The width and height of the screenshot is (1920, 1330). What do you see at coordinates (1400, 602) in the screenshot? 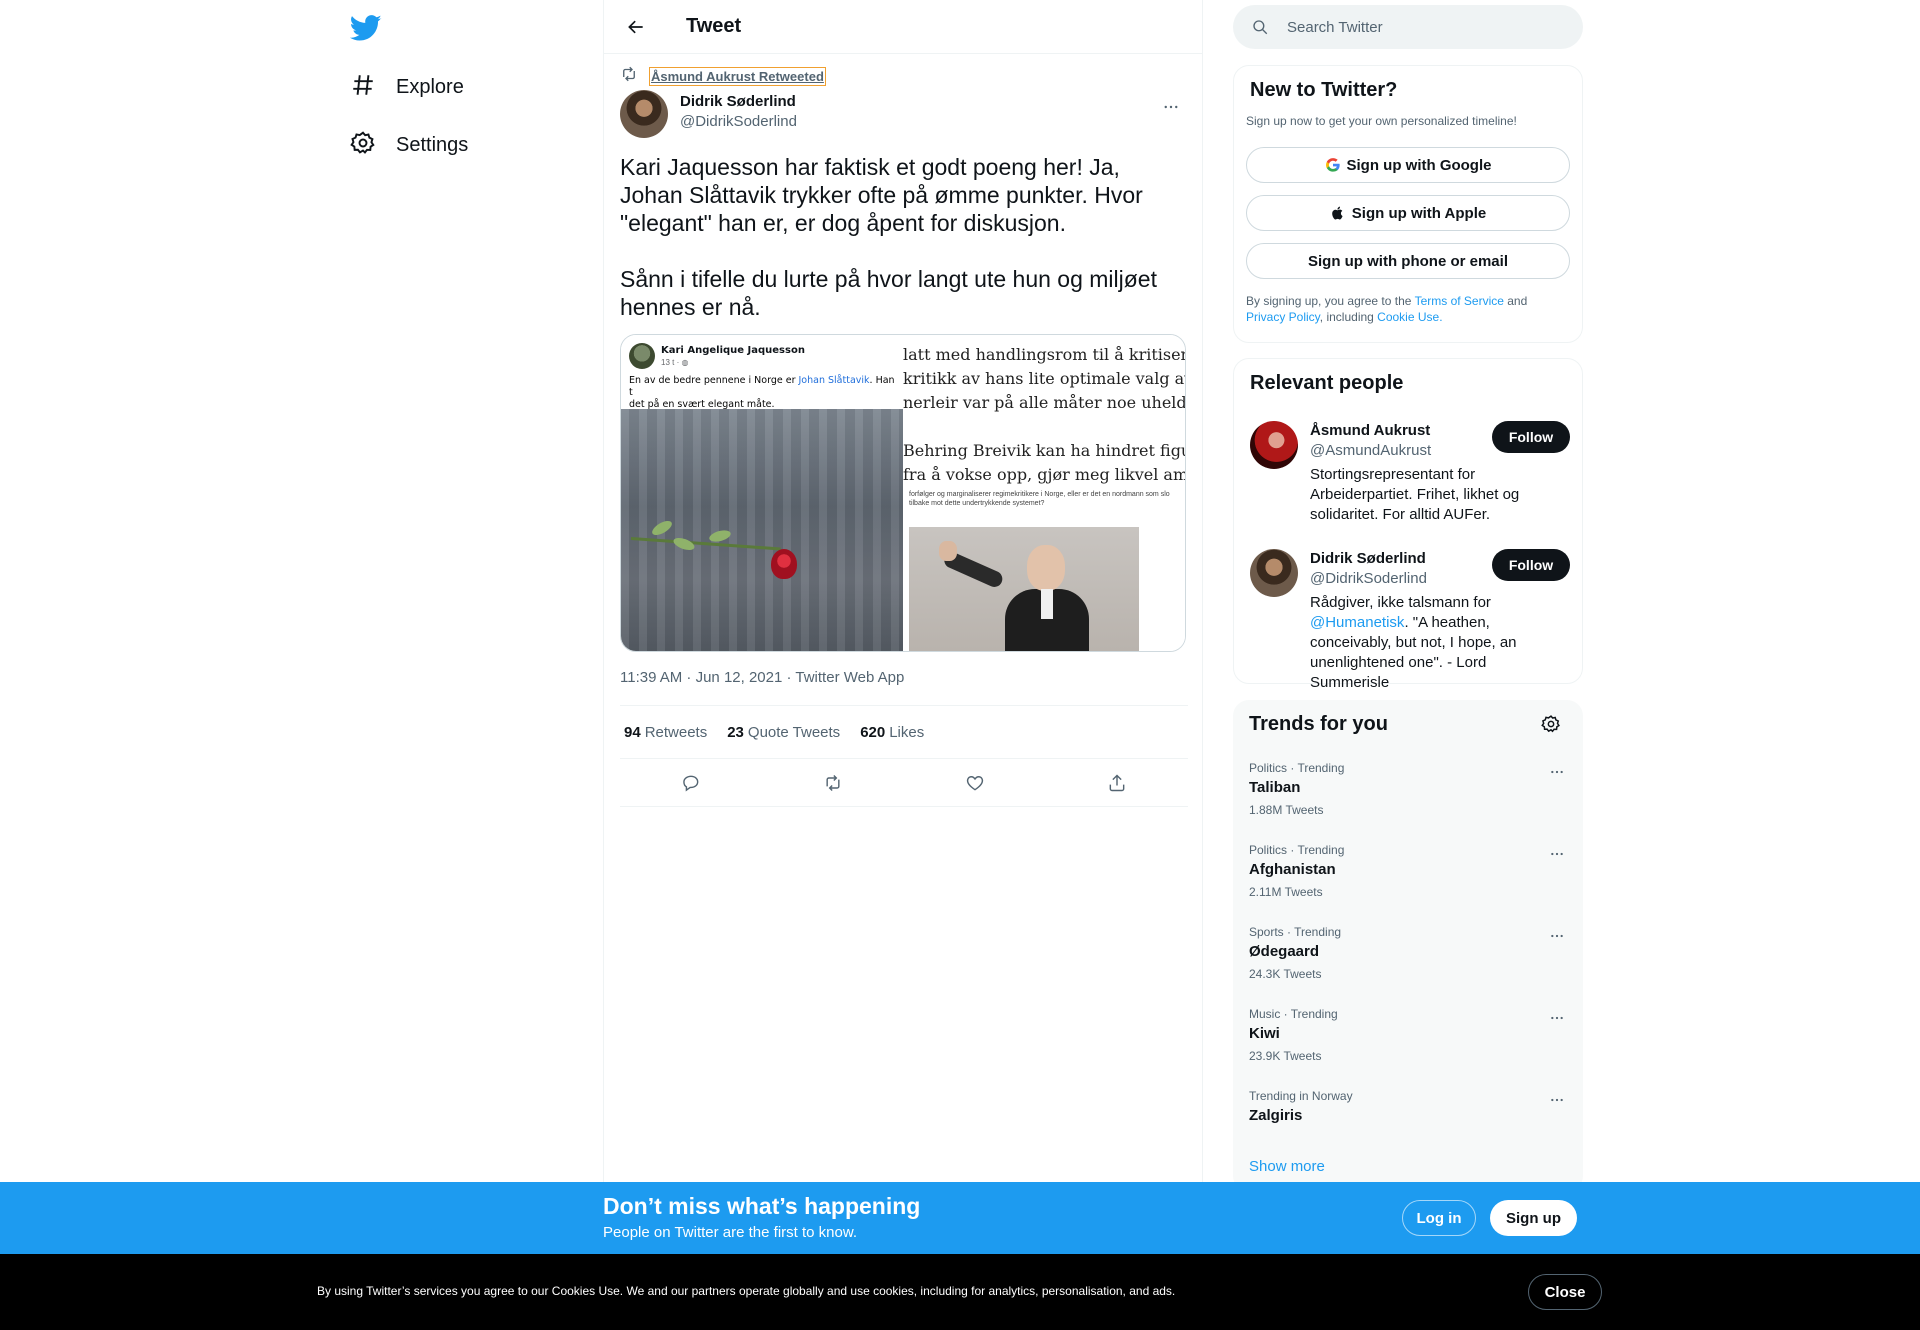
I see `person-bio-text: Rådgiver, ikke talsmann for` at bounding box center [1400, 602].